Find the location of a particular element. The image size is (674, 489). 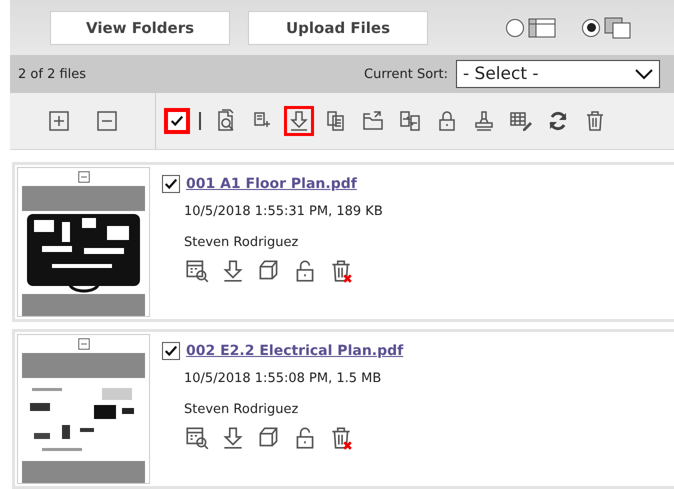

select-all-checkbox is located at coordinates (177, 121).